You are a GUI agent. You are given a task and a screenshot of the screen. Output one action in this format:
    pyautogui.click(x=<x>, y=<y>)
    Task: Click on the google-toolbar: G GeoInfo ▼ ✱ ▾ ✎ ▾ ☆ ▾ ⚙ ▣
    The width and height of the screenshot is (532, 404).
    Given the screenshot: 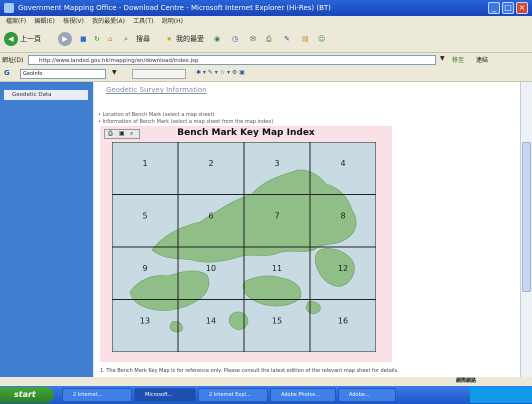 What is the action you would take?
    pyautogui.click(x=266, y=74)
    